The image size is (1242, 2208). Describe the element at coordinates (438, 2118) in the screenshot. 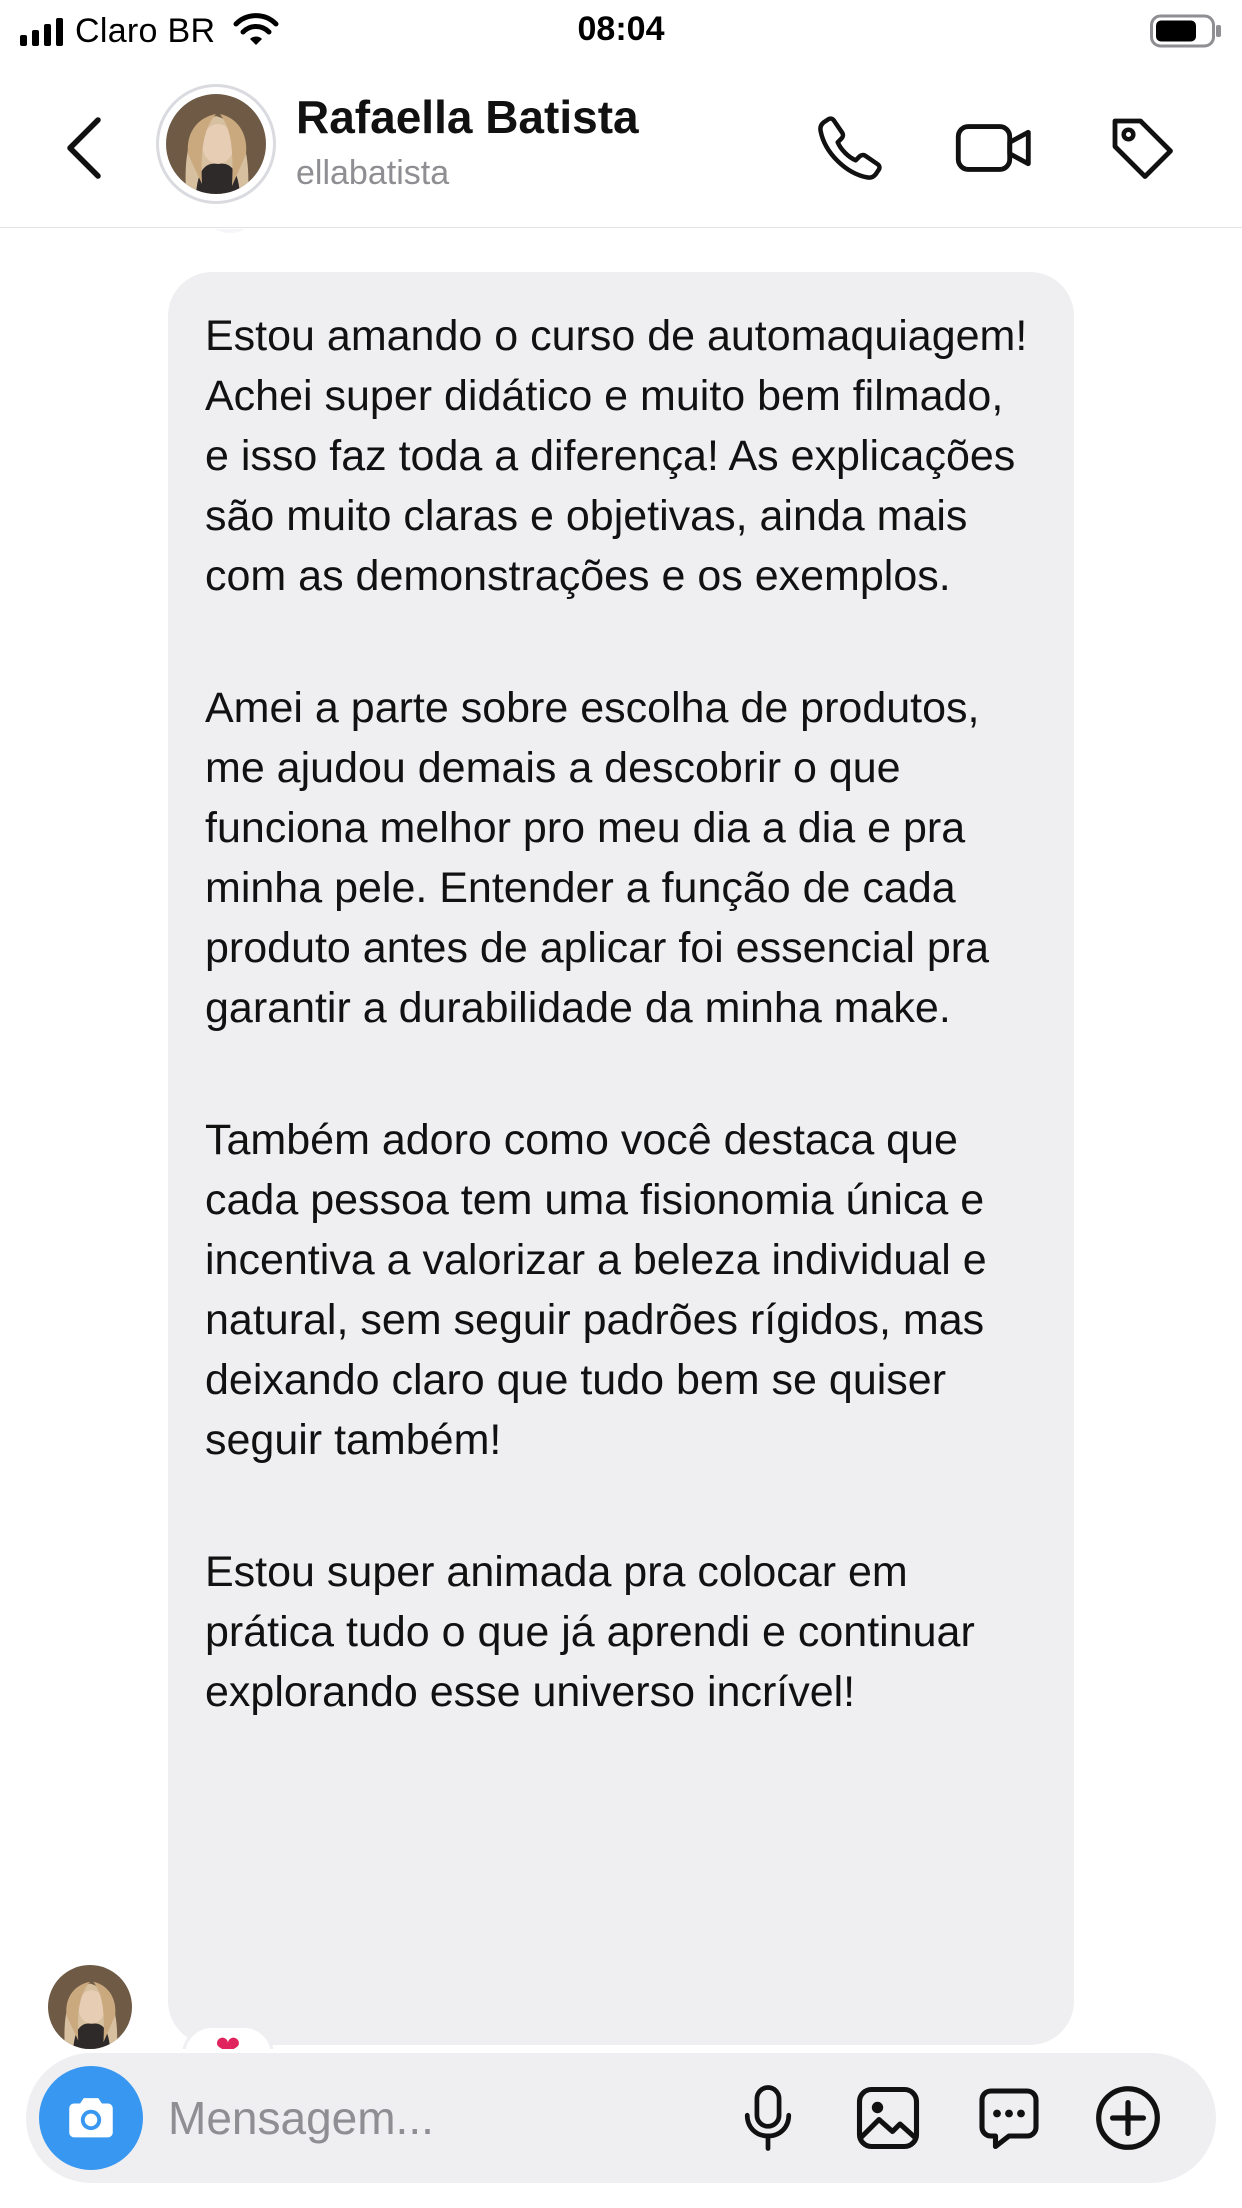

I see `message-input` at that location.